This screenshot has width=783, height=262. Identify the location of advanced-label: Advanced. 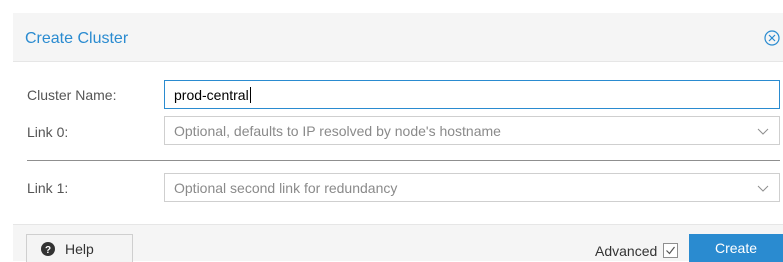
(626, 251).